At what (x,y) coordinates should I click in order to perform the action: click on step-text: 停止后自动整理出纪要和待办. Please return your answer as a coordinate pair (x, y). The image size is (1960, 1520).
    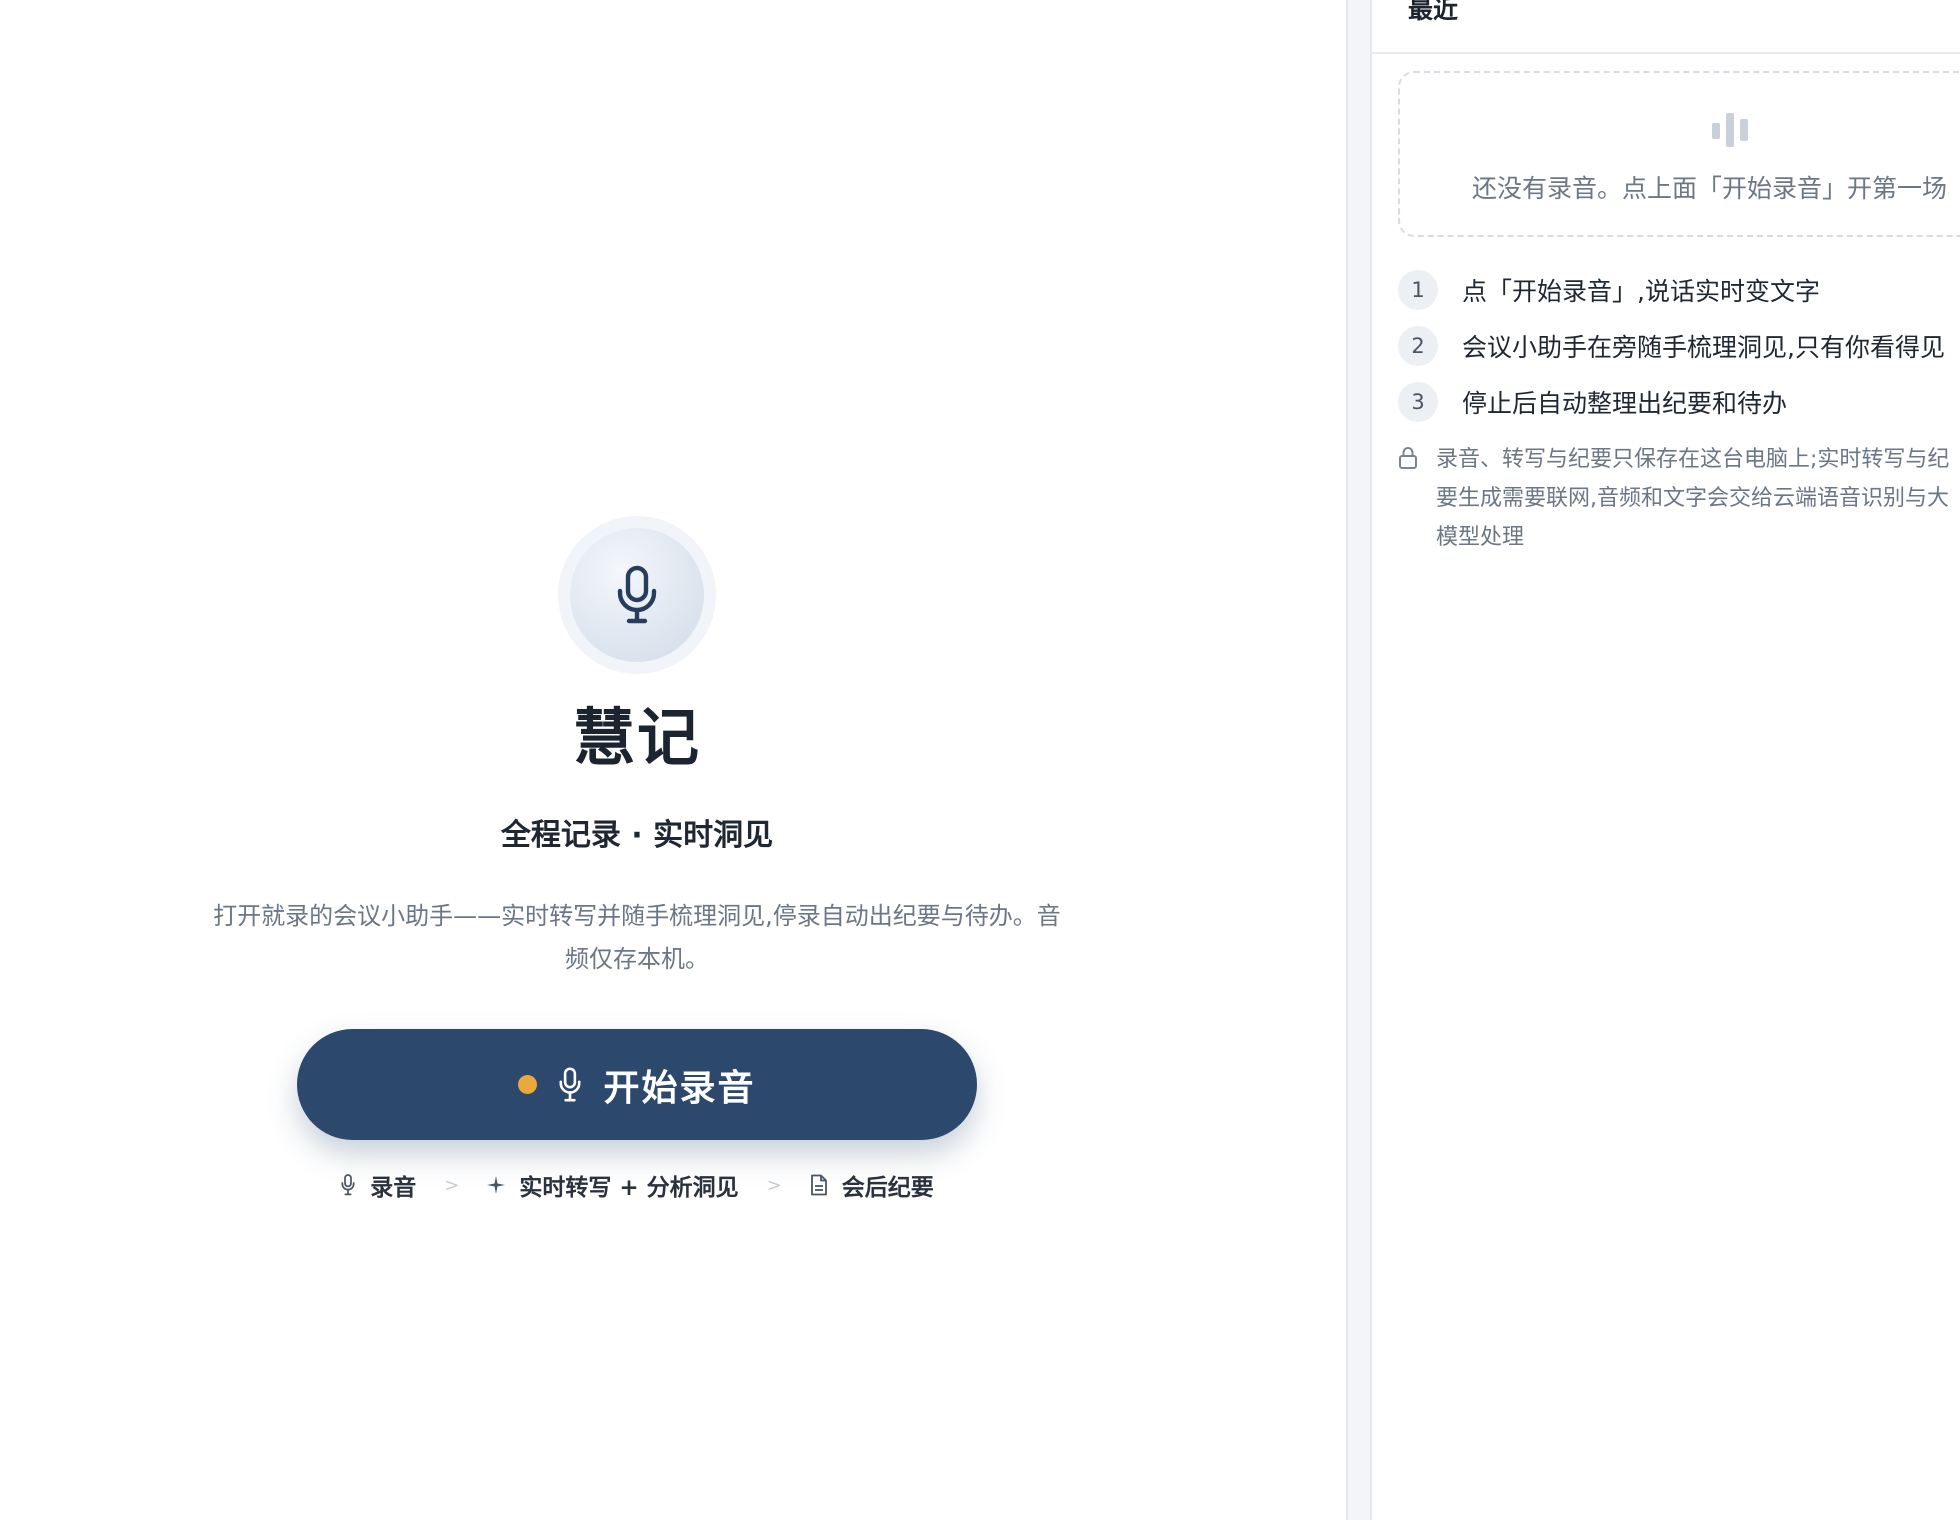
    Looking at the image, I should click on (1625, 403).